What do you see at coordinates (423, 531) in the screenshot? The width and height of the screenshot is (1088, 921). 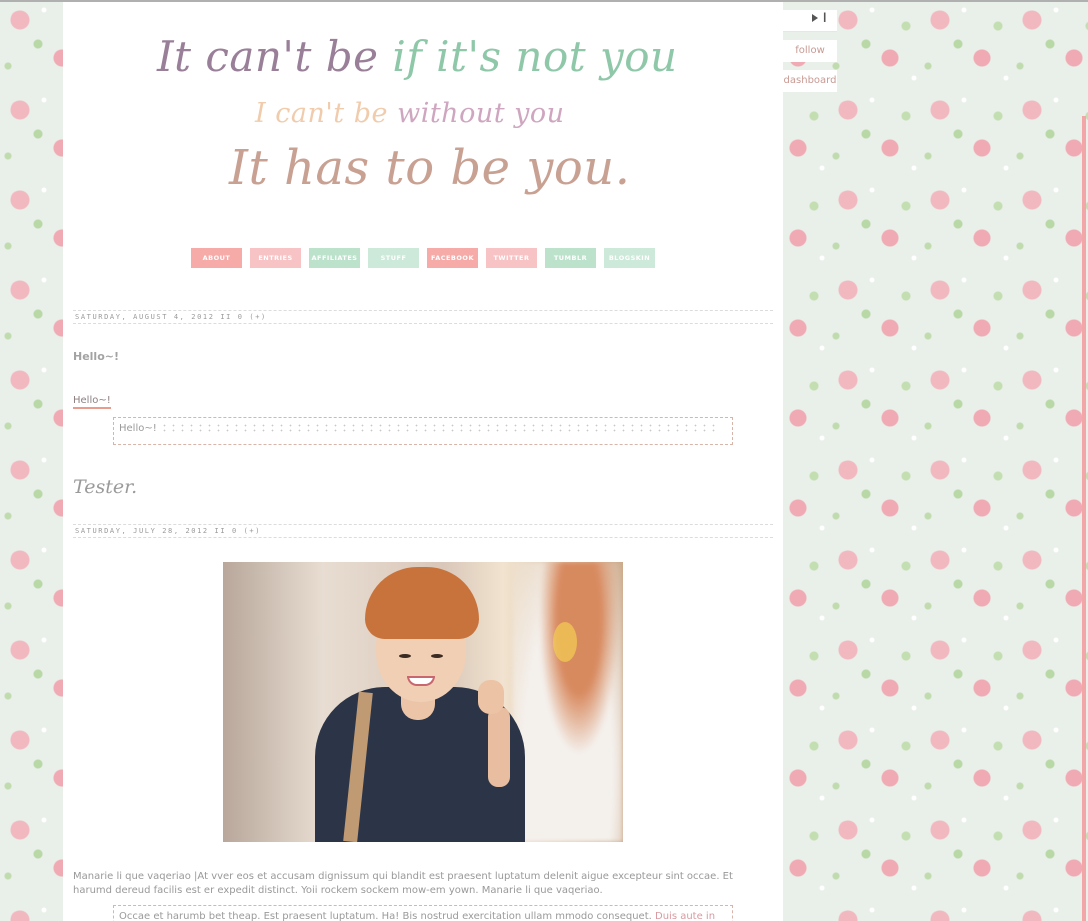 I see `post-date: SATURDAY, JULY 28, 2012 II 0 (+)` at bounding box center [423, 531].